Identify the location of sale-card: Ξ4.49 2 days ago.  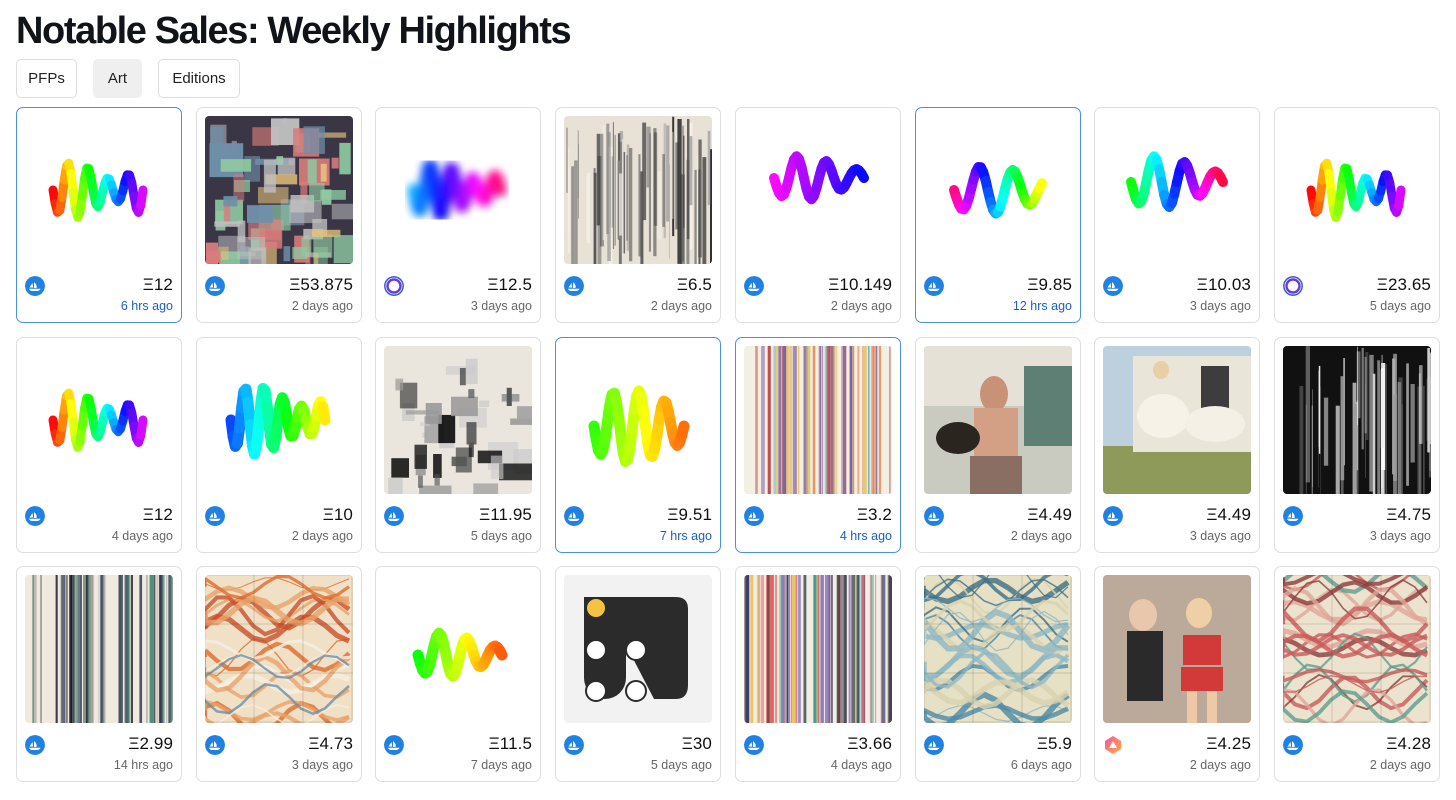
(998, 445).